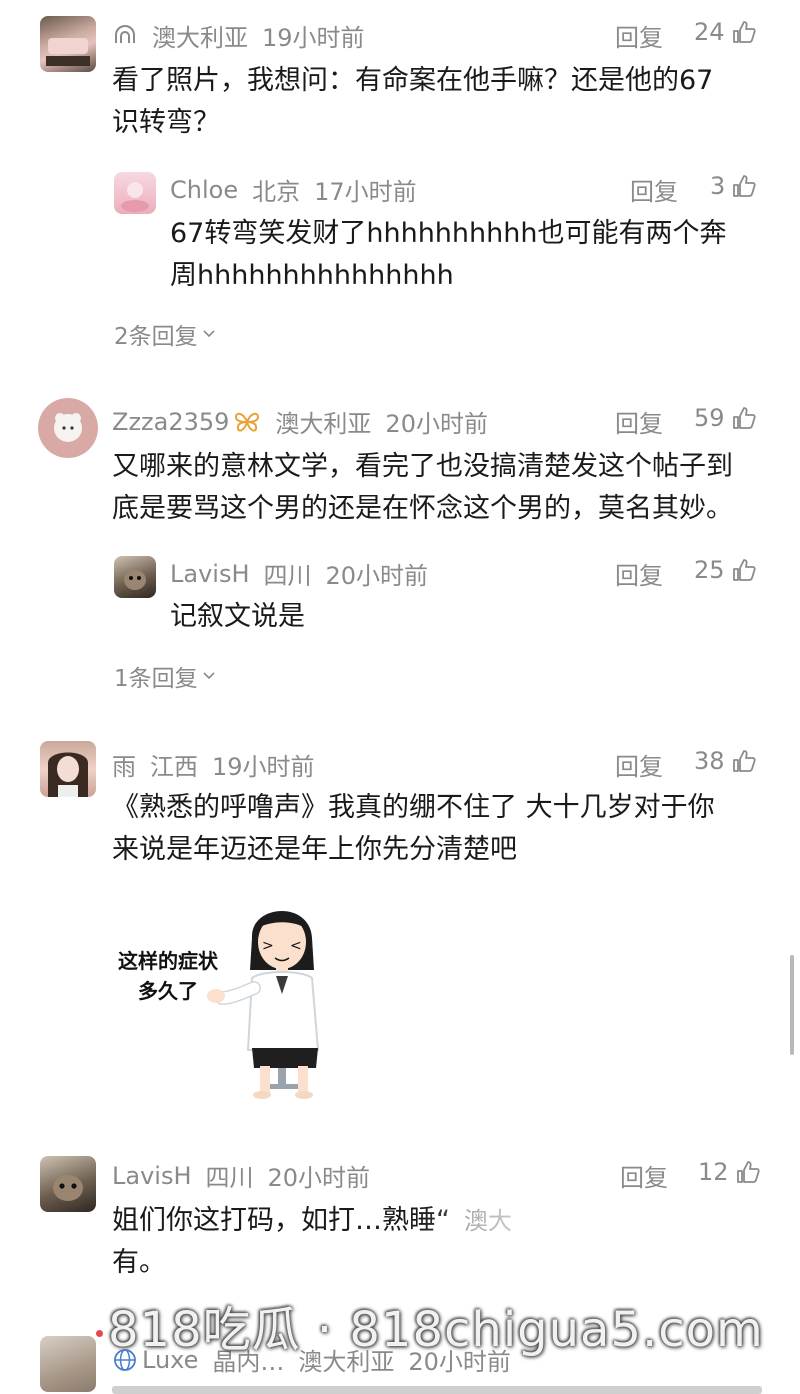 This screenshot has height=1394, width=800. What do you see at coordinates (281, 1220) in the screenshot?
I see `comment-text-segment: 姐们你这打码，如打…熟睡“` at bounding box center [281, 1220].